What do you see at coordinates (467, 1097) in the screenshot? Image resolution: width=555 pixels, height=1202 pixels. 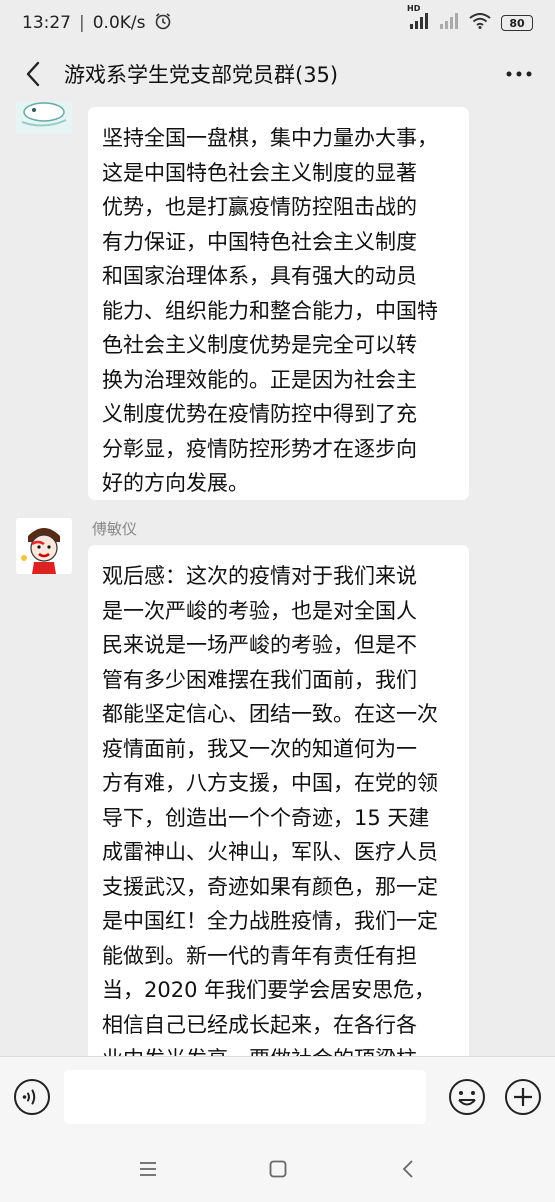 I see `emoji-icon` at bounding box center [467, 1097].